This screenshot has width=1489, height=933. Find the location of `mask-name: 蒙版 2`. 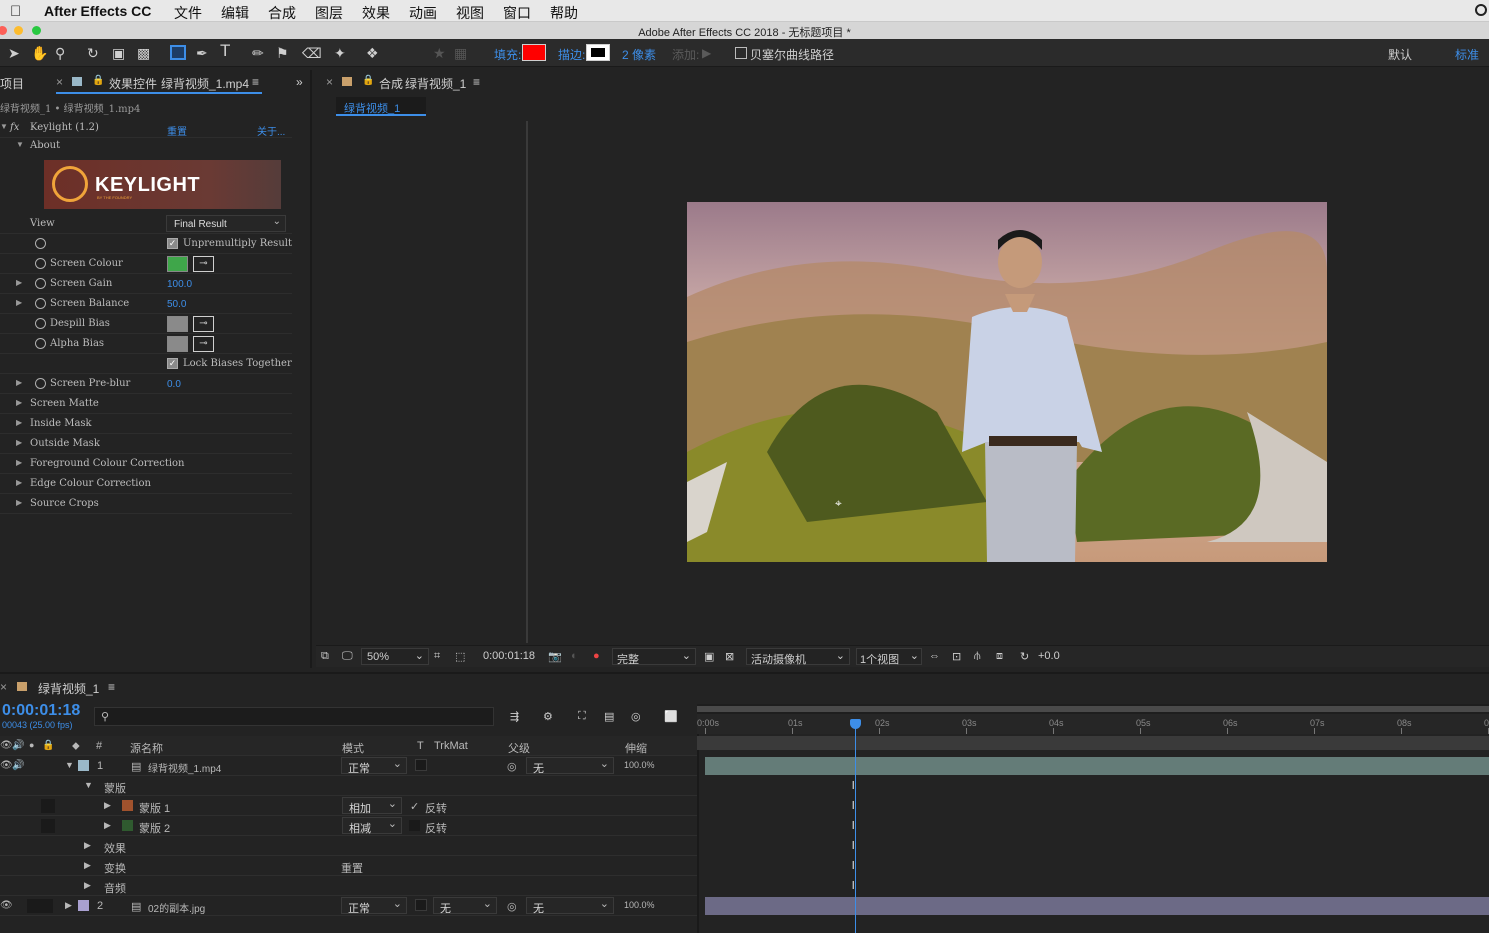

mask-name: 蒙版 2 is located at coordinates (154, 828).